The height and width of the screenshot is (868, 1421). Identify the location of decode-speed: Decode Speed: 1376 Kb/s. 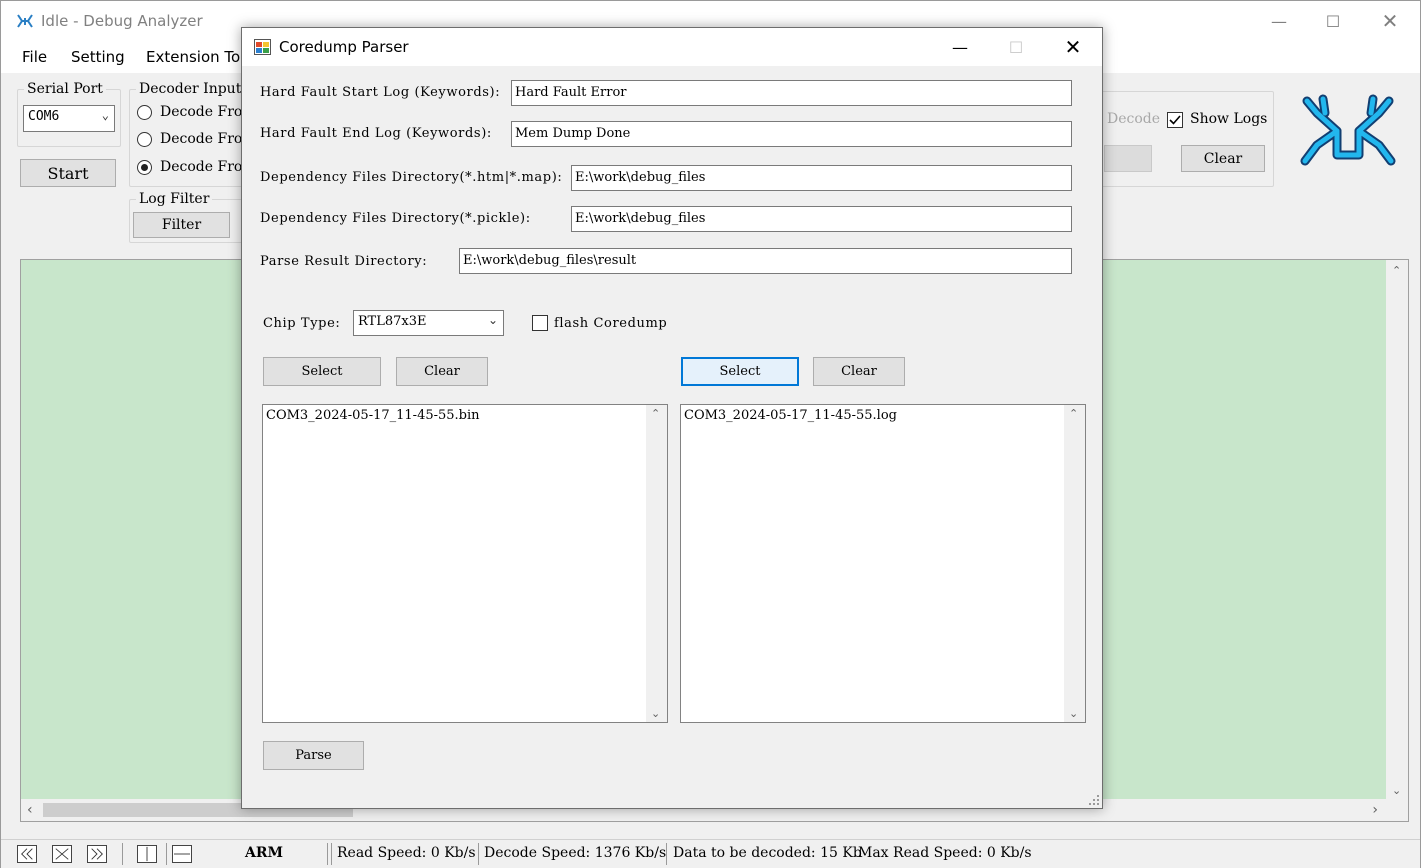
(575, 853).